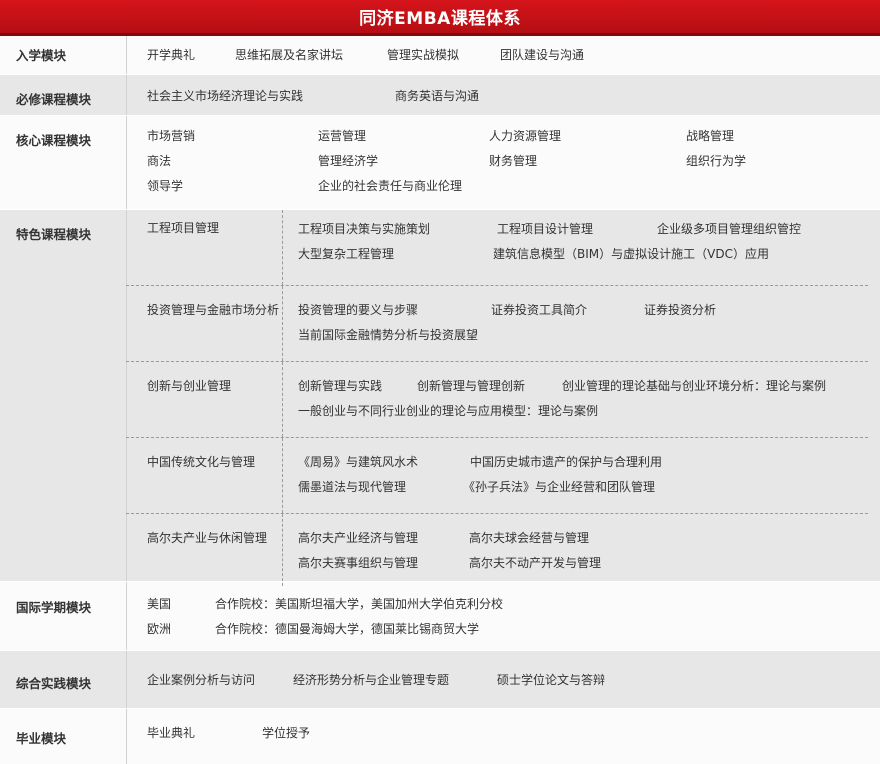 The height and width of the screenshot is (764, 880). What do you see at coordinates (171, 136) in the screenshot?
I see `course-item: 市场营销` at bounding box center [171, 136].